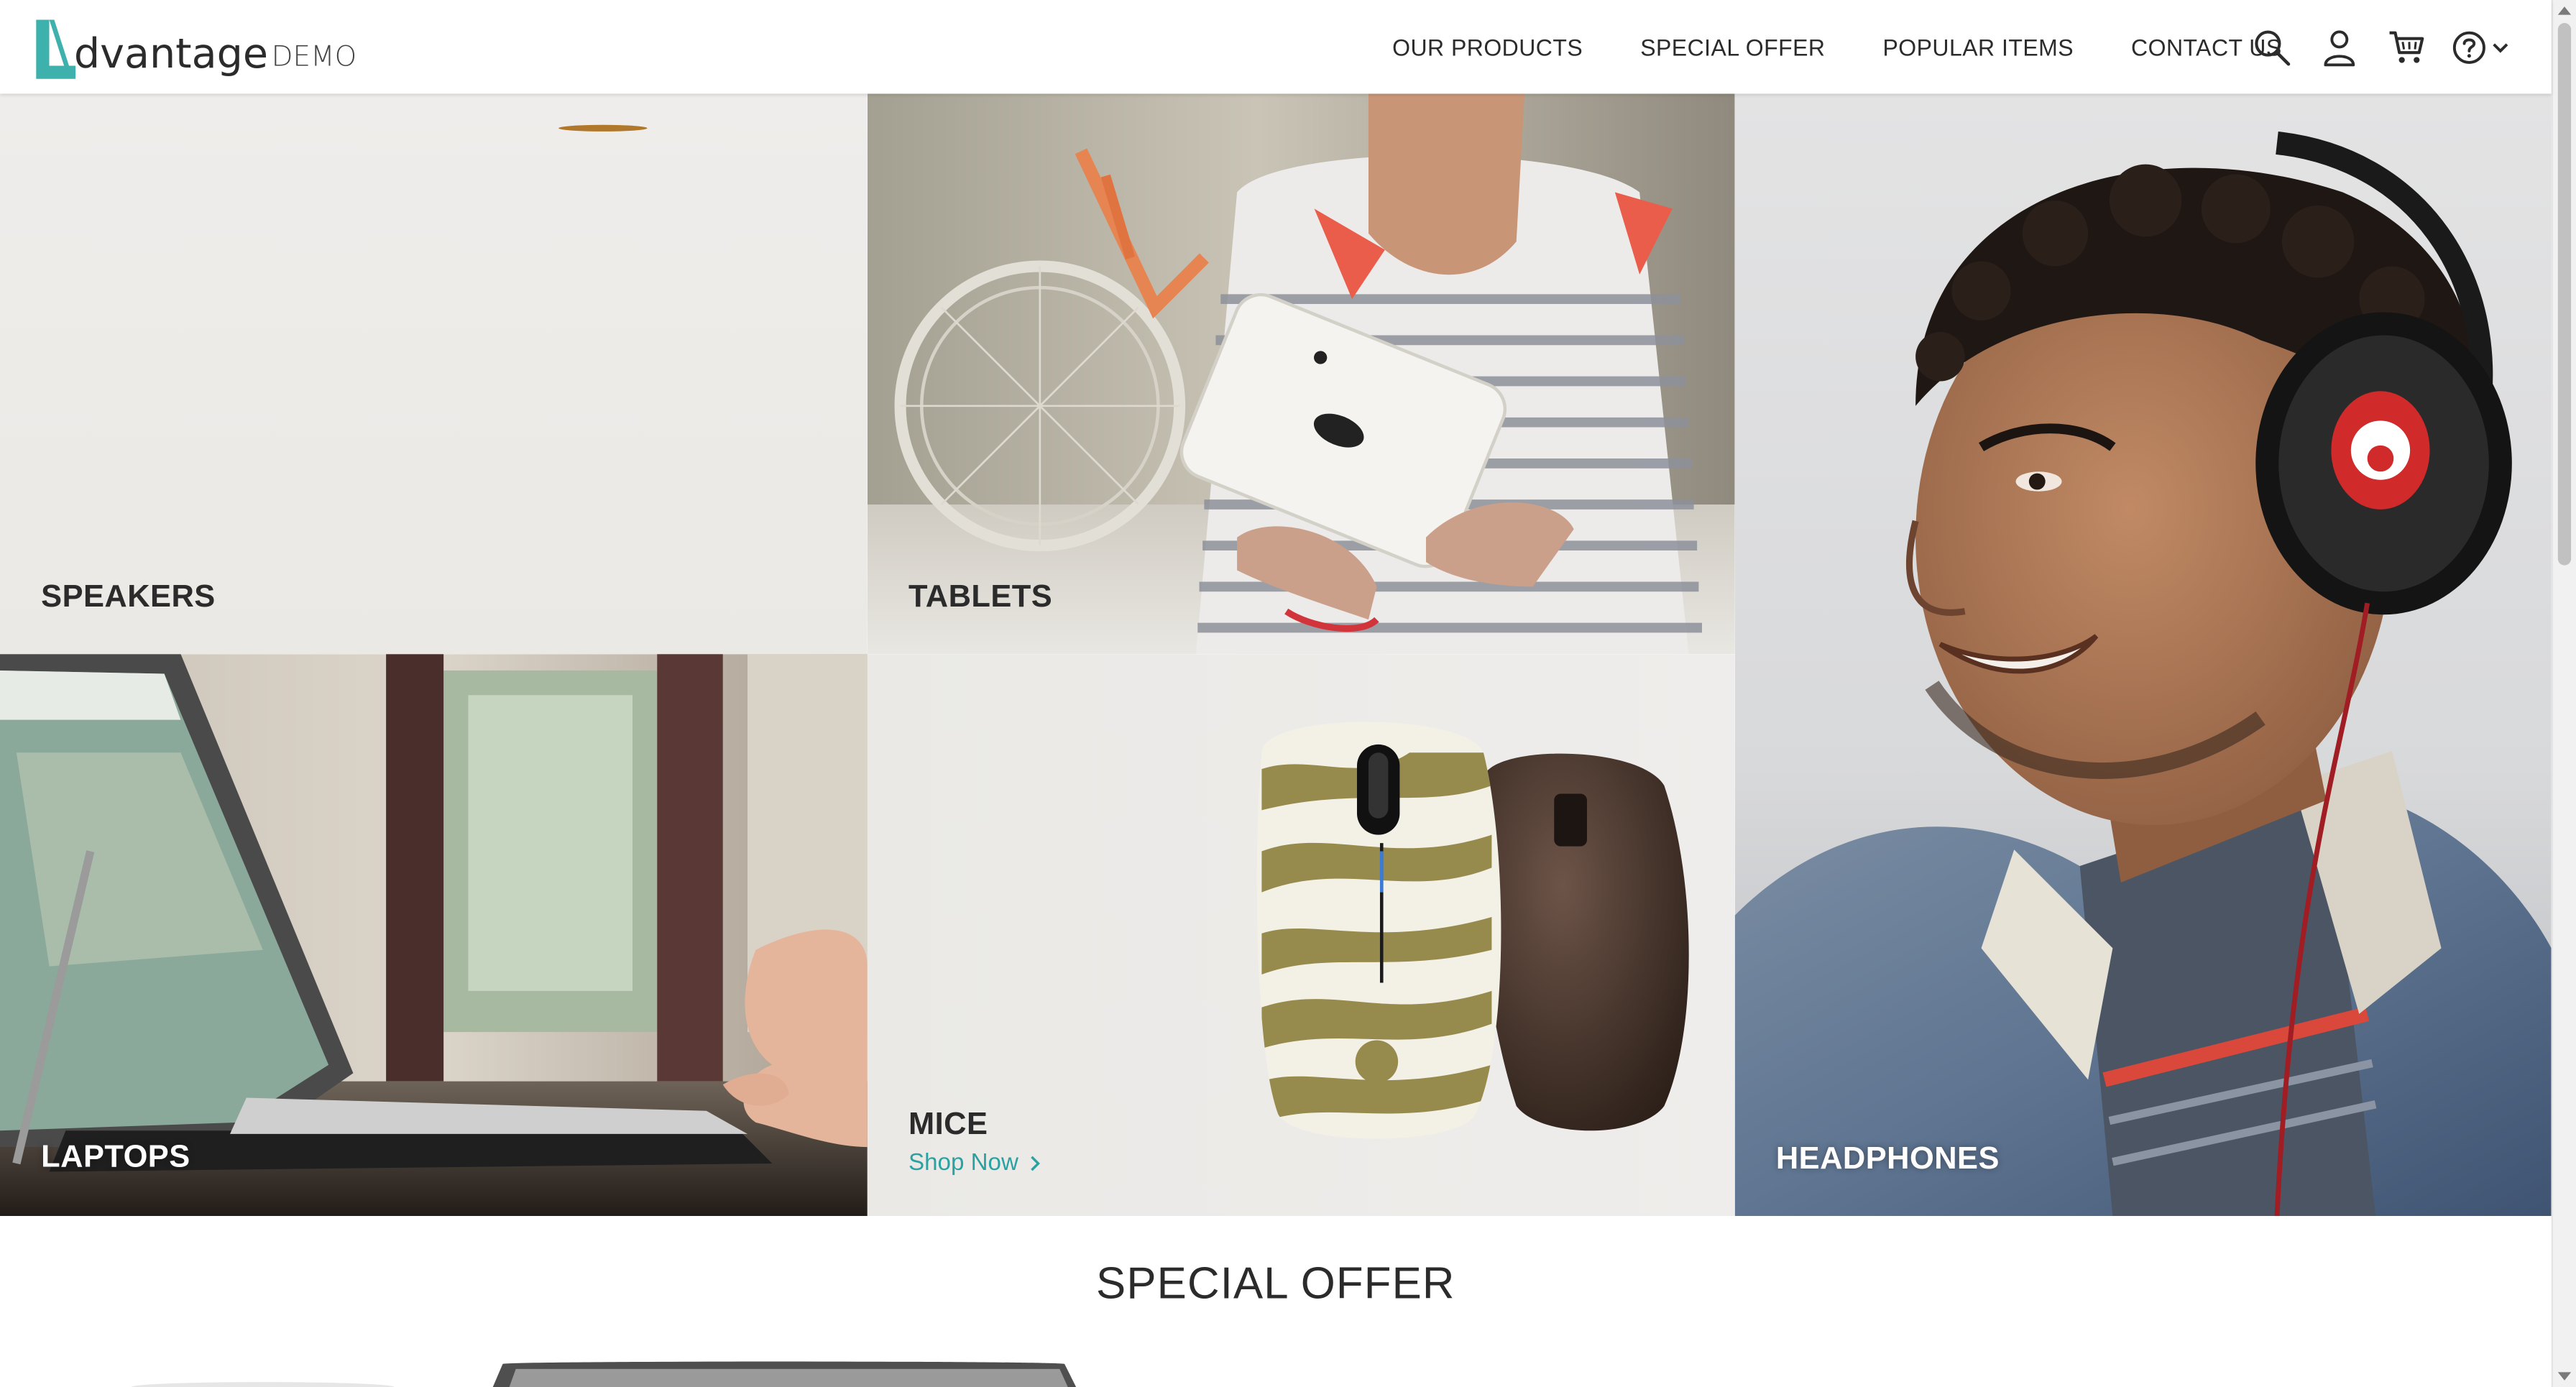 This screenshot has height=1387, width=2576. I want to click on chevron-right-icon, so click(1035, 1163).